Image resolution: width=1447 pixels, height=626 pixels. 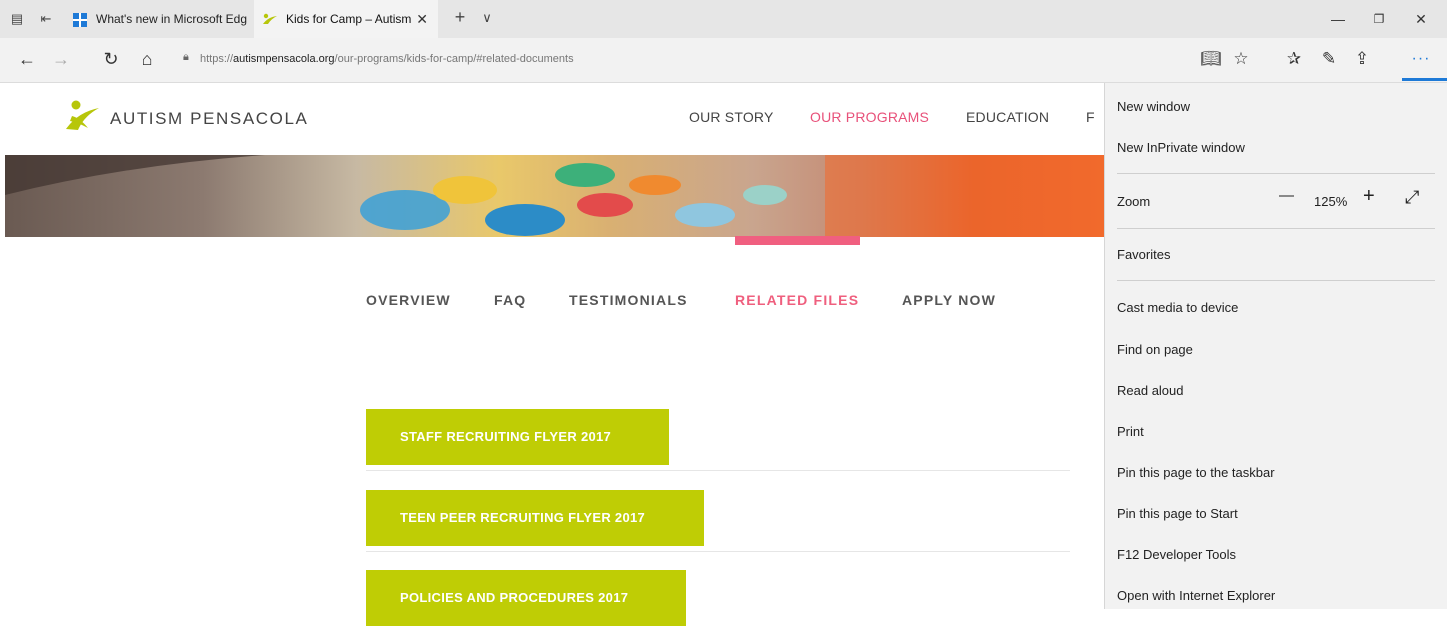 What do you see at coordinates (1090, 117) in the screenshot?
I see `nav-next-item-partial: F` at bounding box center [1090, 117].